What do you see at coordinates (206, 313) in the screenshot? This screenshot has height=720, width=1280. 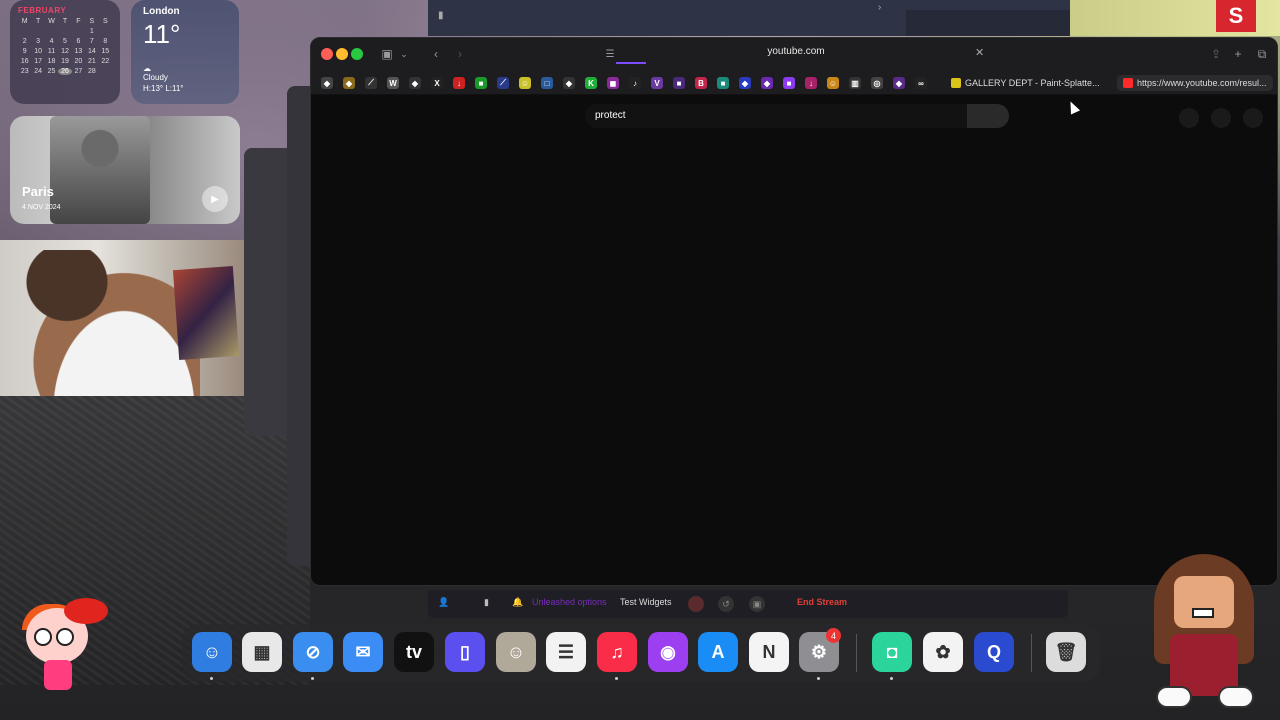 I see `webcam-wall-art` at bounding box center [206, 313].